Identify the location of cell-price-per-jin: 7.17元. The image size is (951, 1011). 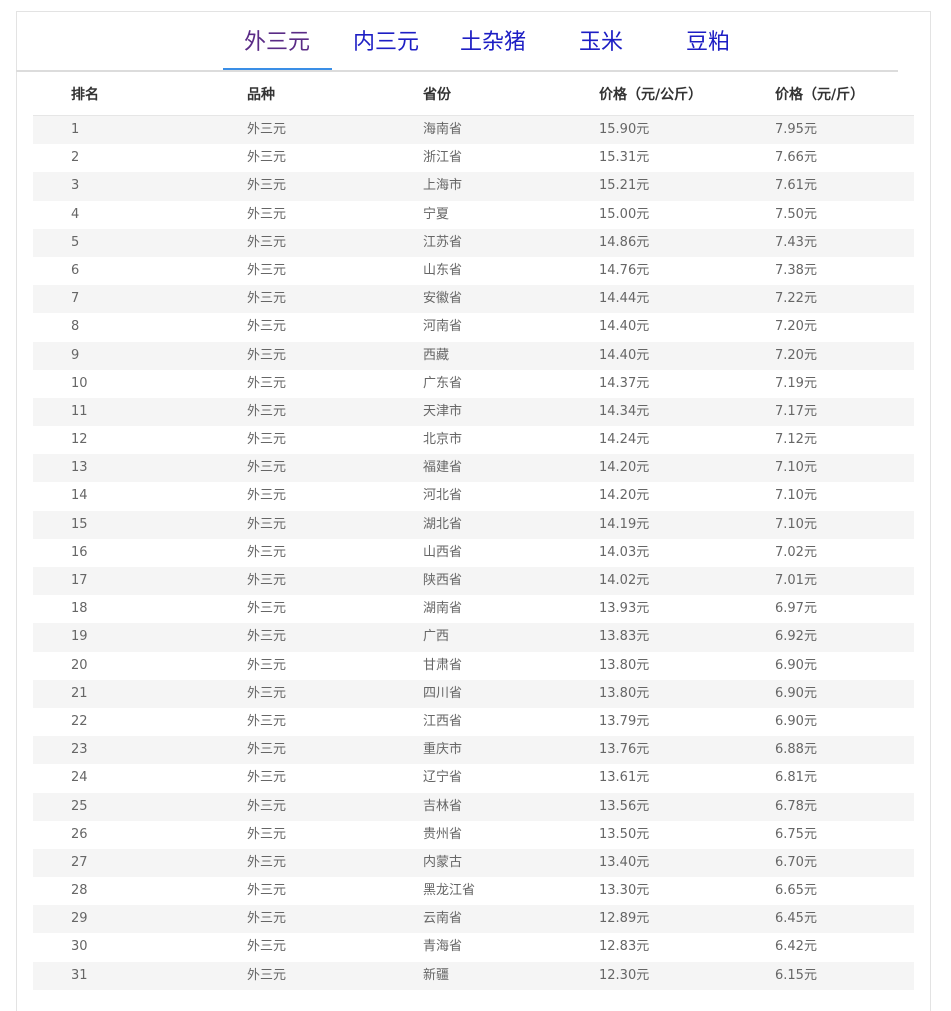
(796, 411).